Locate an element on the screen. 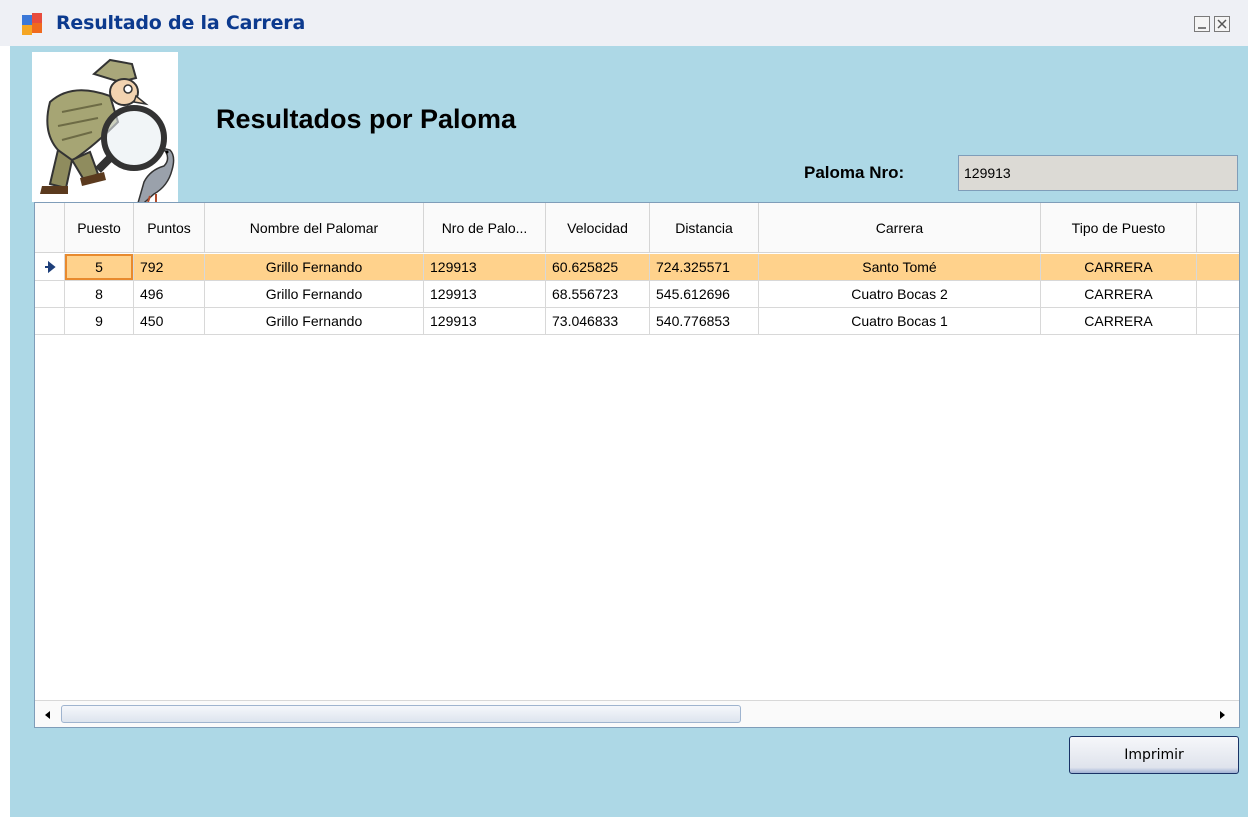 Image resolution: width=1248 pixels, height=817 pixels. page-heading: Resultados por Paloma is located at coordinates (366, 119).